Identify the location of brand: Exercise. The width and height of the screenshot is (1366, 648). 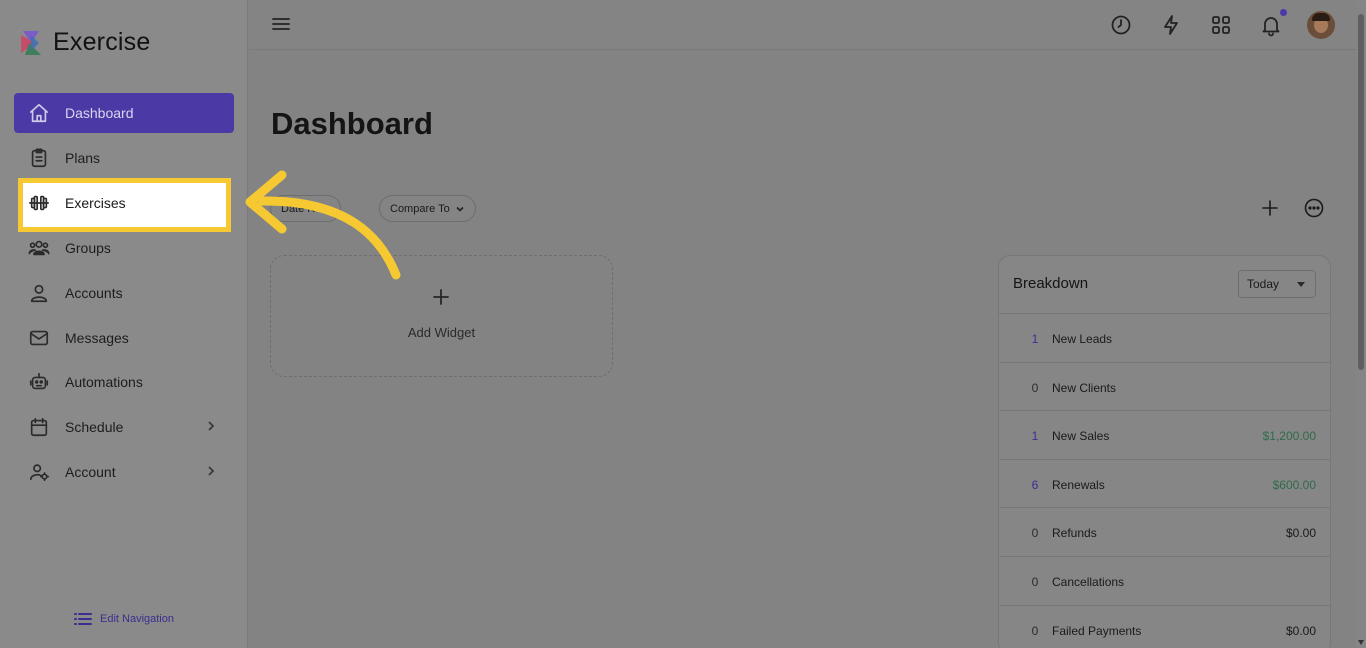
(83, 42).